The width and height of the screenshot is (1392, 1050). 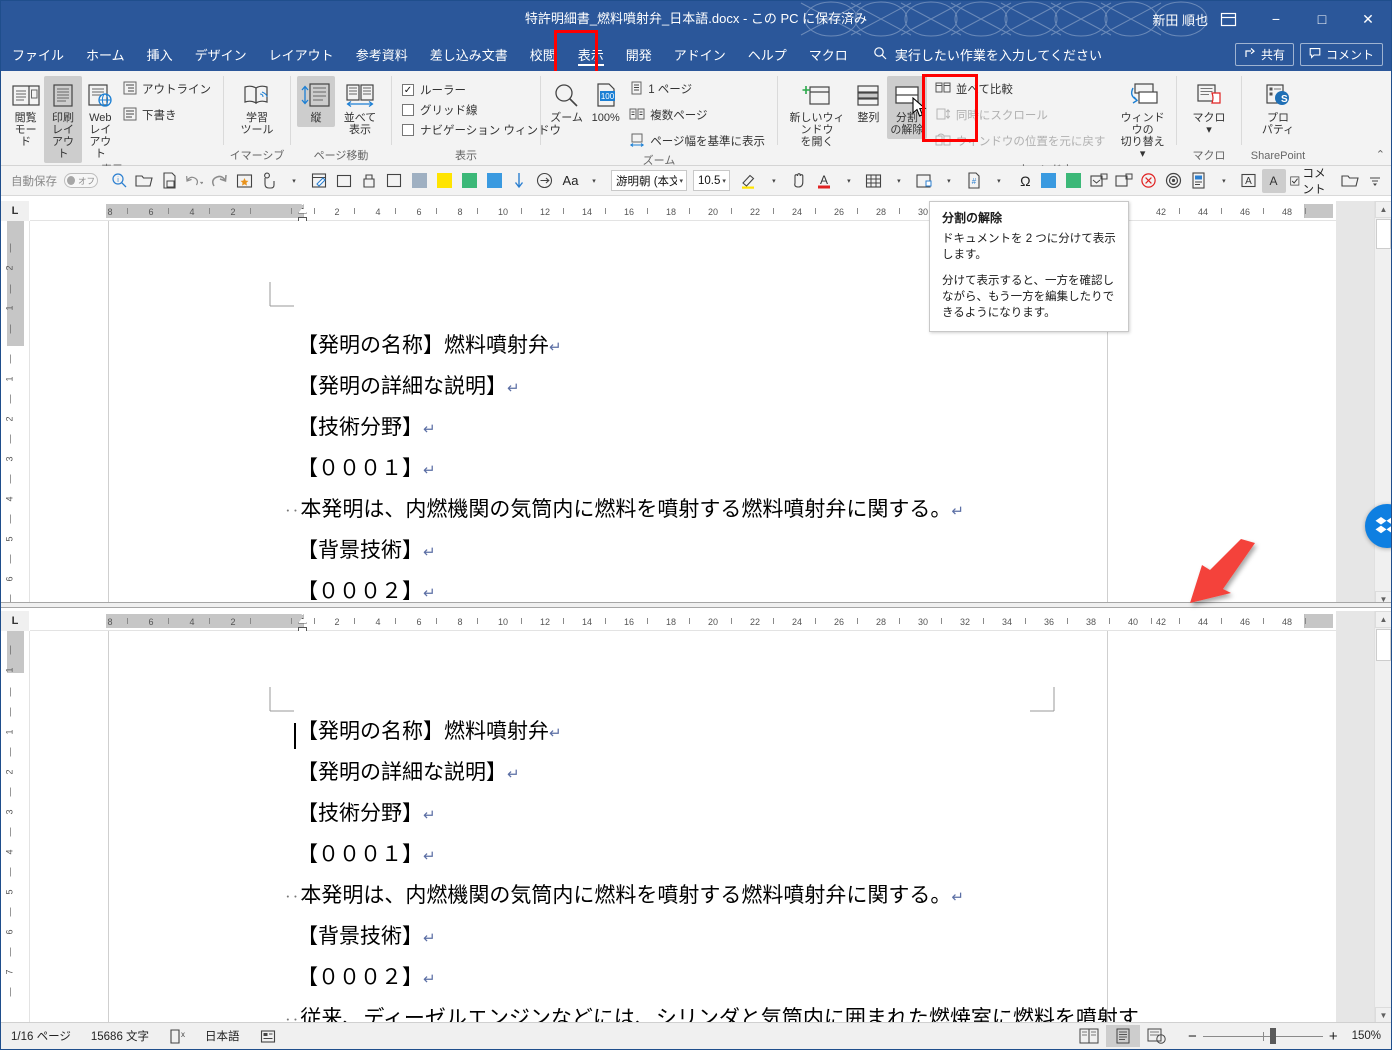 What do you see at coordinates (360, 107) in the screenshot?
I see `side-to-side-button: 並べて 表示` at bounding box center [360, 107].